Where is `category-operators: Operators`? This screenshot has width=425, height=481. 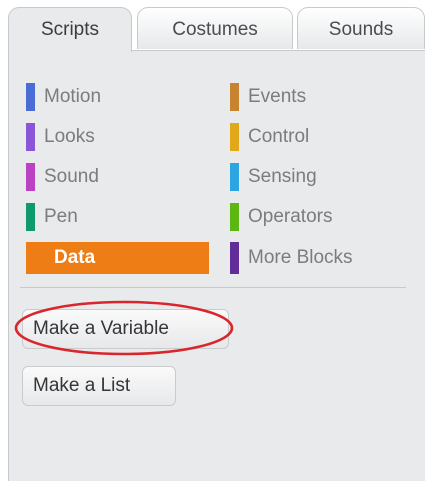 category-operators: Operators is located at coordinates (281, 217).